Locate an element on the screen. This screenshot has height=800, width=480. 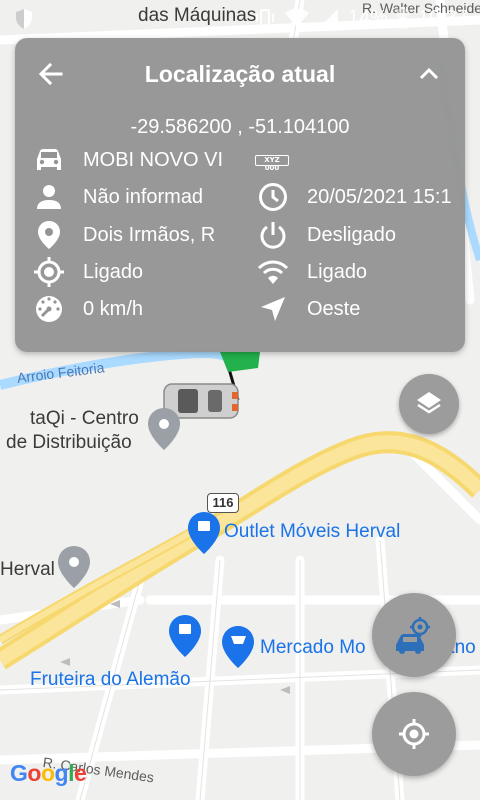
map-layers-button is located at coordinates (429, 404).